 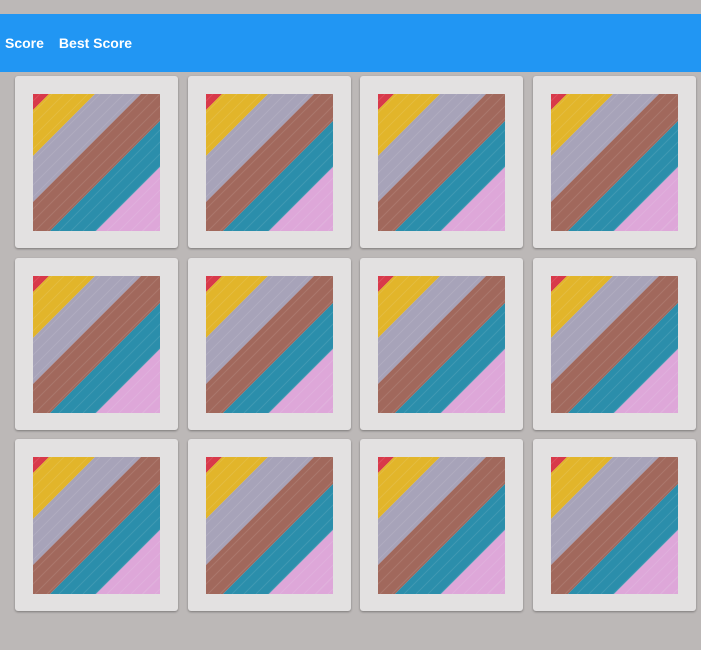 What do you see at coordinates (350, 43) in the screenshot?
I see `score-header: Score Best Score` at bounding box center [350, 43].